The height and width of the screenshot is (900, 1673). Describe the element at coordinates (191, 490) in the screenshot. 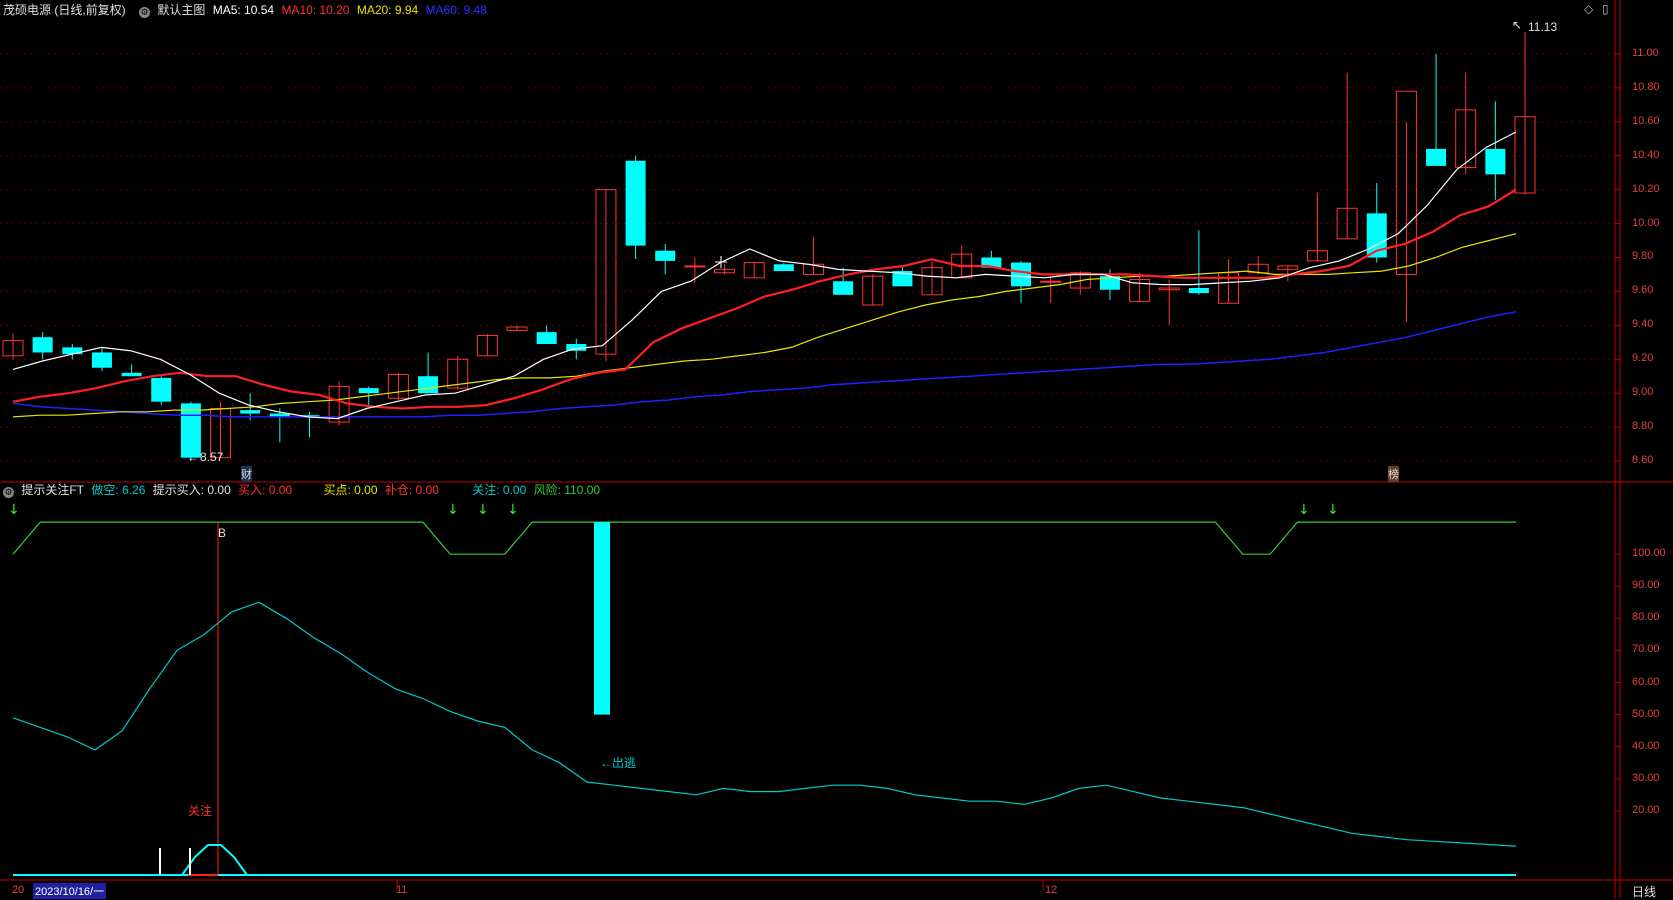

I see `hint-buy-value: 提示买入: 0.00` at that location.